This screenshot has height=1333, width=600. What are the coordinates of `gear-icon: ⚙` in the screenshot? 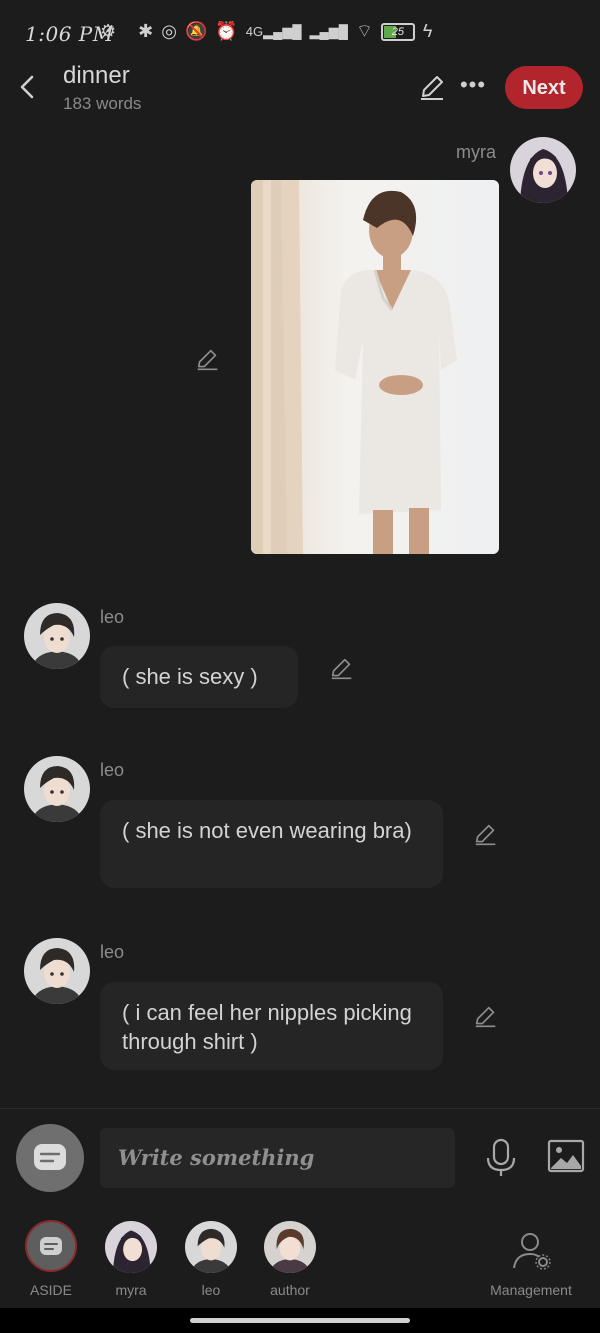 It's located at (108, 31).